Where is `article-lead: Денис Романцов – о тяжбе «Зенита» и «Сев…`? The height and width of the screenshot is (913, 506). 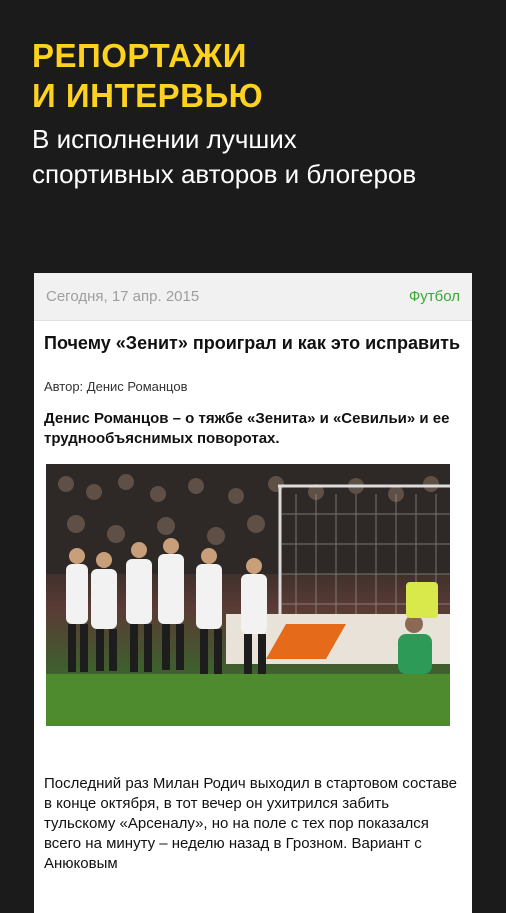
article-lead: Денис Романцов – о тяжбе «Зенита» и «Сев… is located at coordinates (247, 428).